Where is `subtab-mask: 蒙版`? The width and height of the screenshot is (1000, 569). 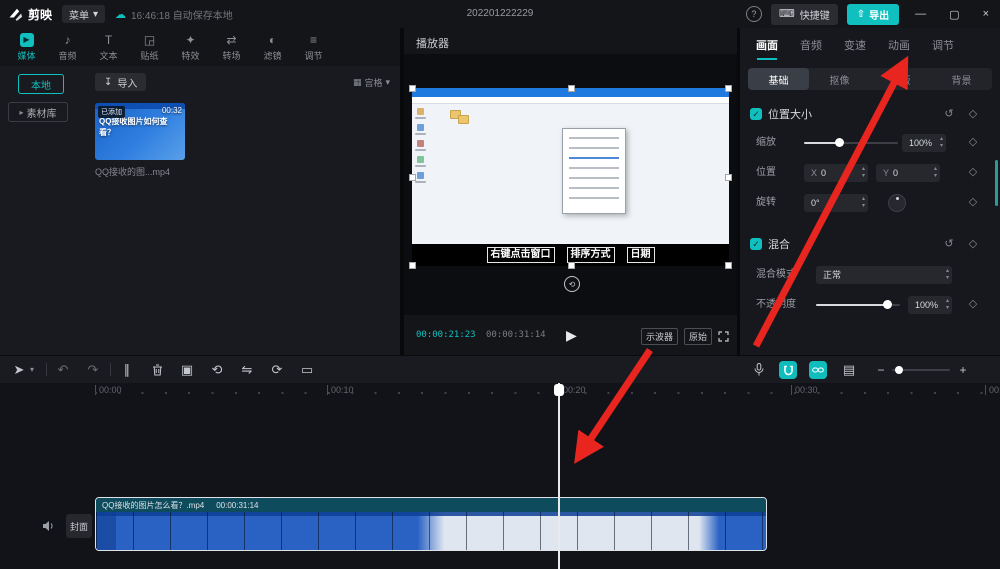
subtab-mask: 蒙版 is located at coordinates (900, 79).